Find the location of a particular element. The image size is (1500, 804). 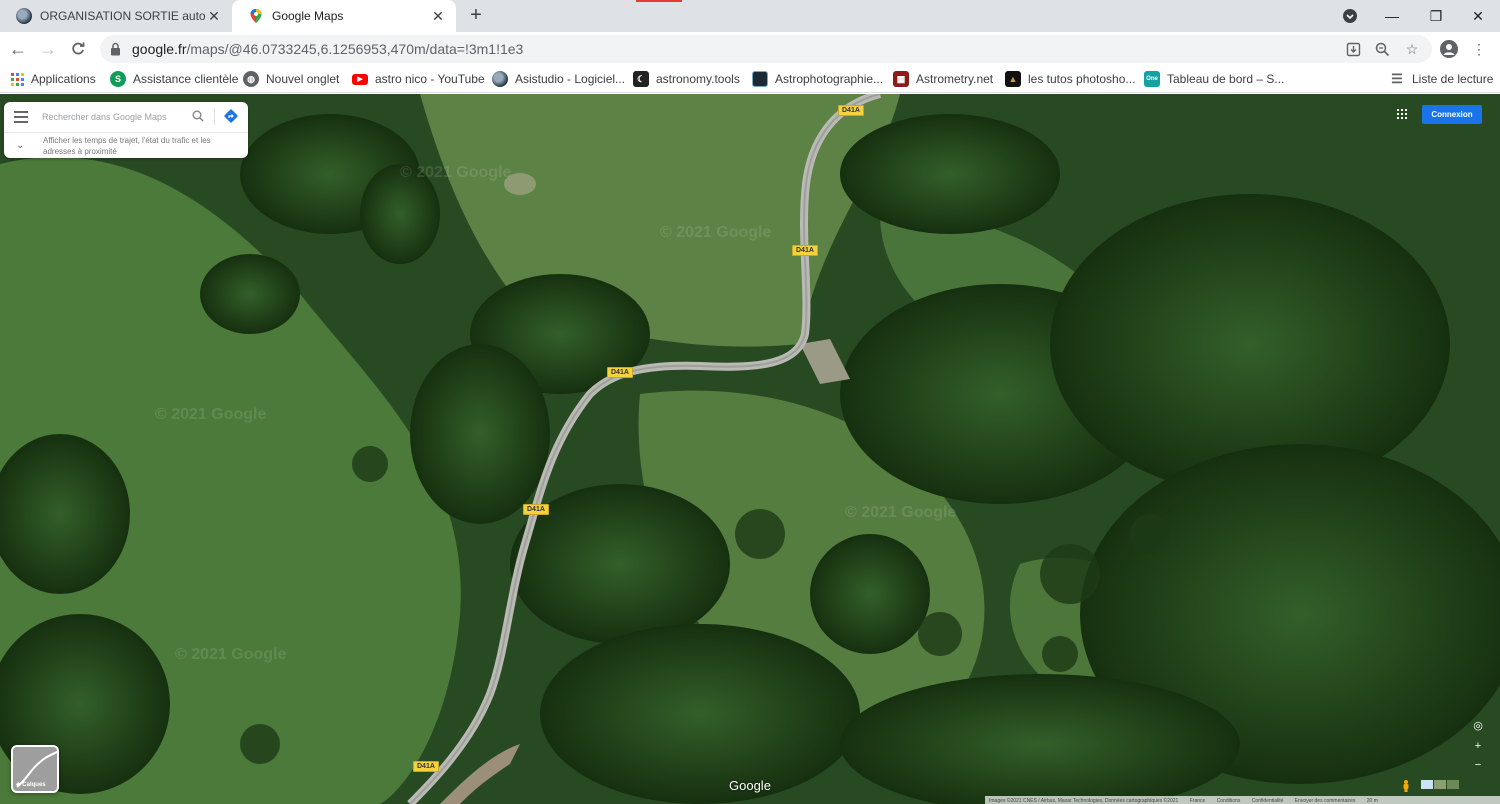

bookmark-label: astronomy.tools is located at coordinates (698, 79).